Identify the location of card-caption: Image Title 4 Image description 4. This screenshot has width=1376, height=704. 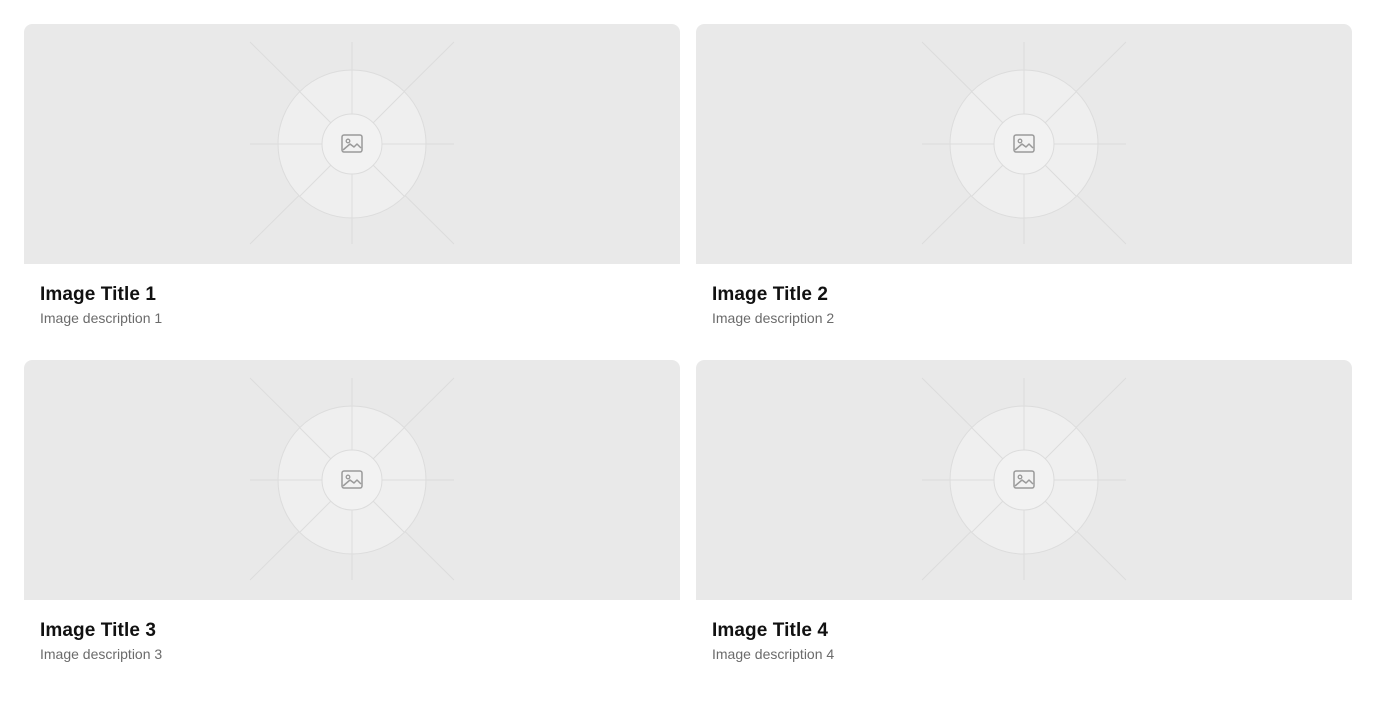
(1024, 632).